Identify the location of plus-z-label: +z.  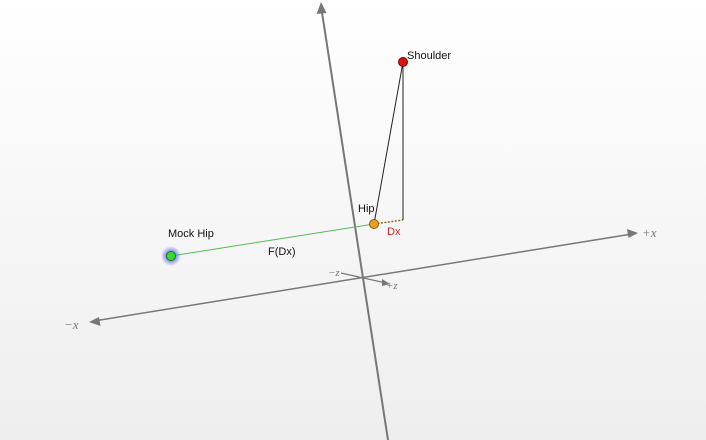
(392, 286).